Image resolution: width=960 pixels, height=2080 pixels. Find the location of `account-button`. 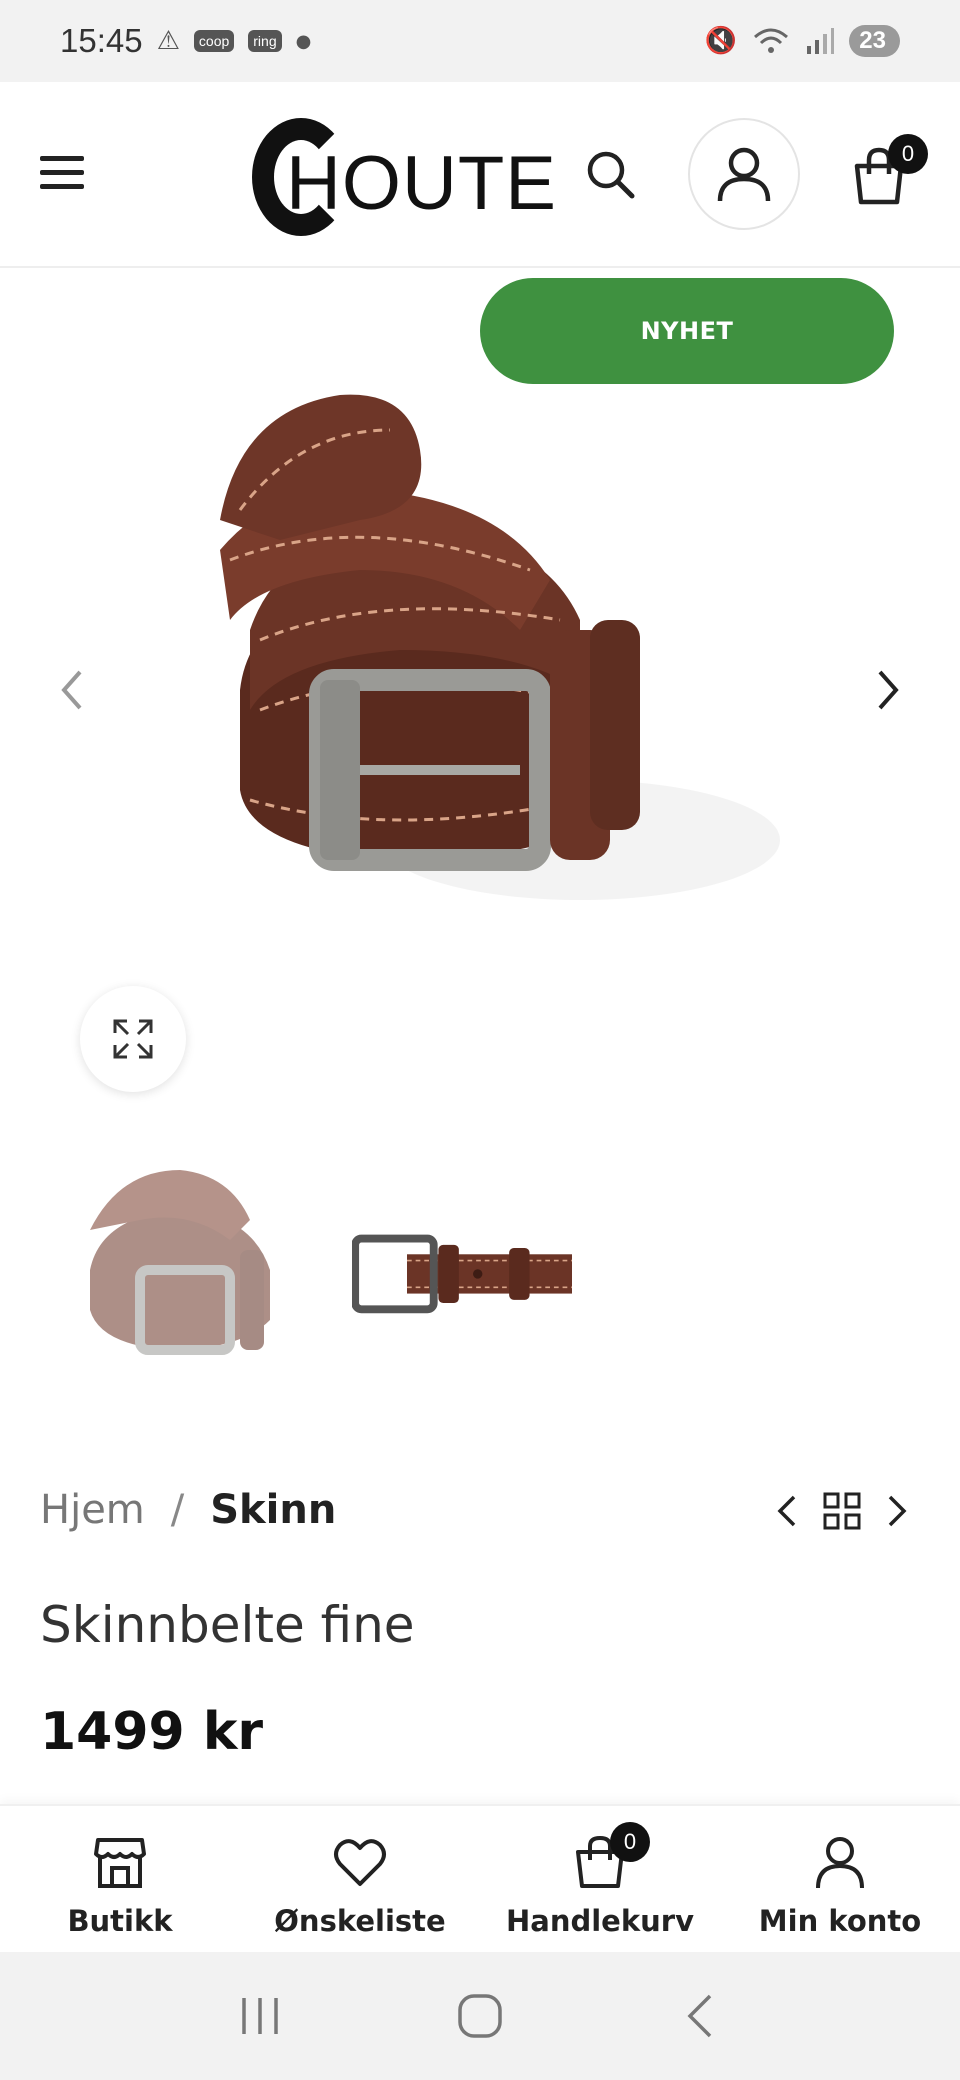

account-button is located at coordinates (744, 174).